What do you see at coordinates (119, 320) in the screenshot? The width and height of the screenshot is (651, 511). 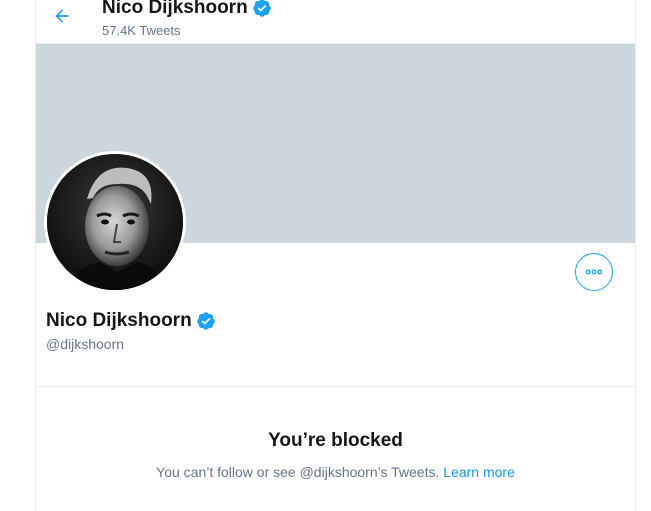 I see `profile-name-text: Nico Dijkshoorn` at bounding box center [119, 320].